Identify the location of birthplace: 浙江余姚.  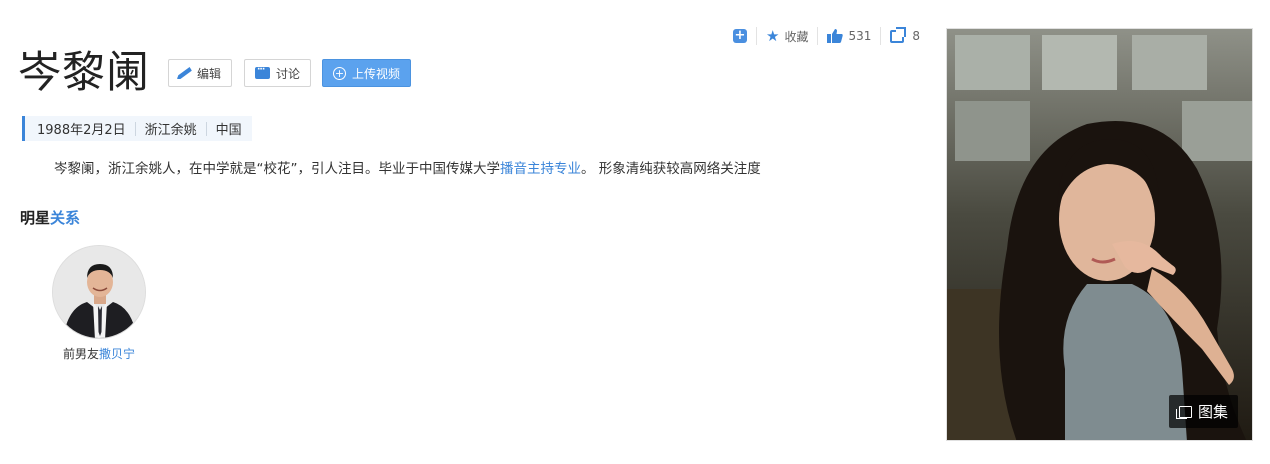
(170, 130).